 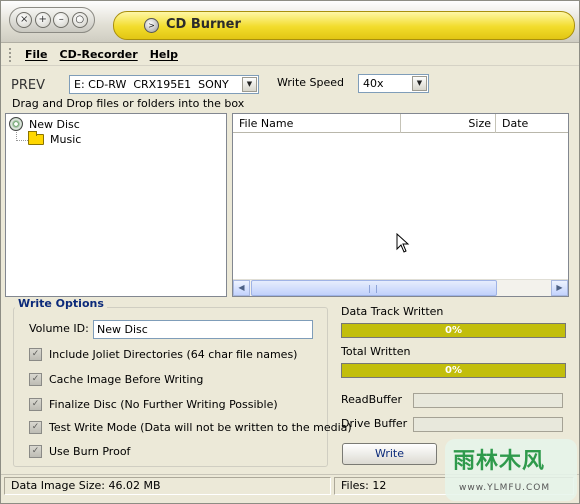 I want to click on tree-connector, so click(x=22, y=136).